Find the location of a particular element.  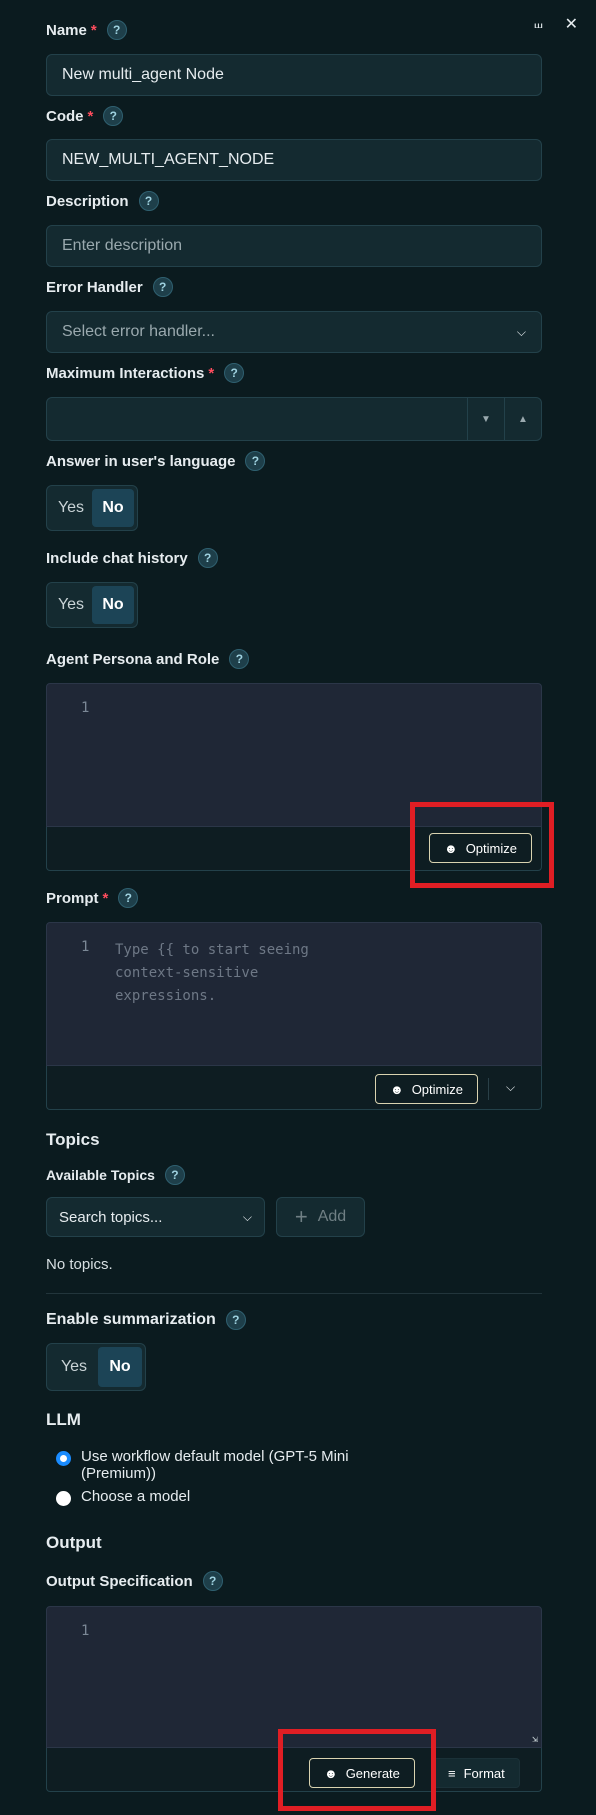

available-topics-label: Available Topics ? is located at coordinates (115, 1175).